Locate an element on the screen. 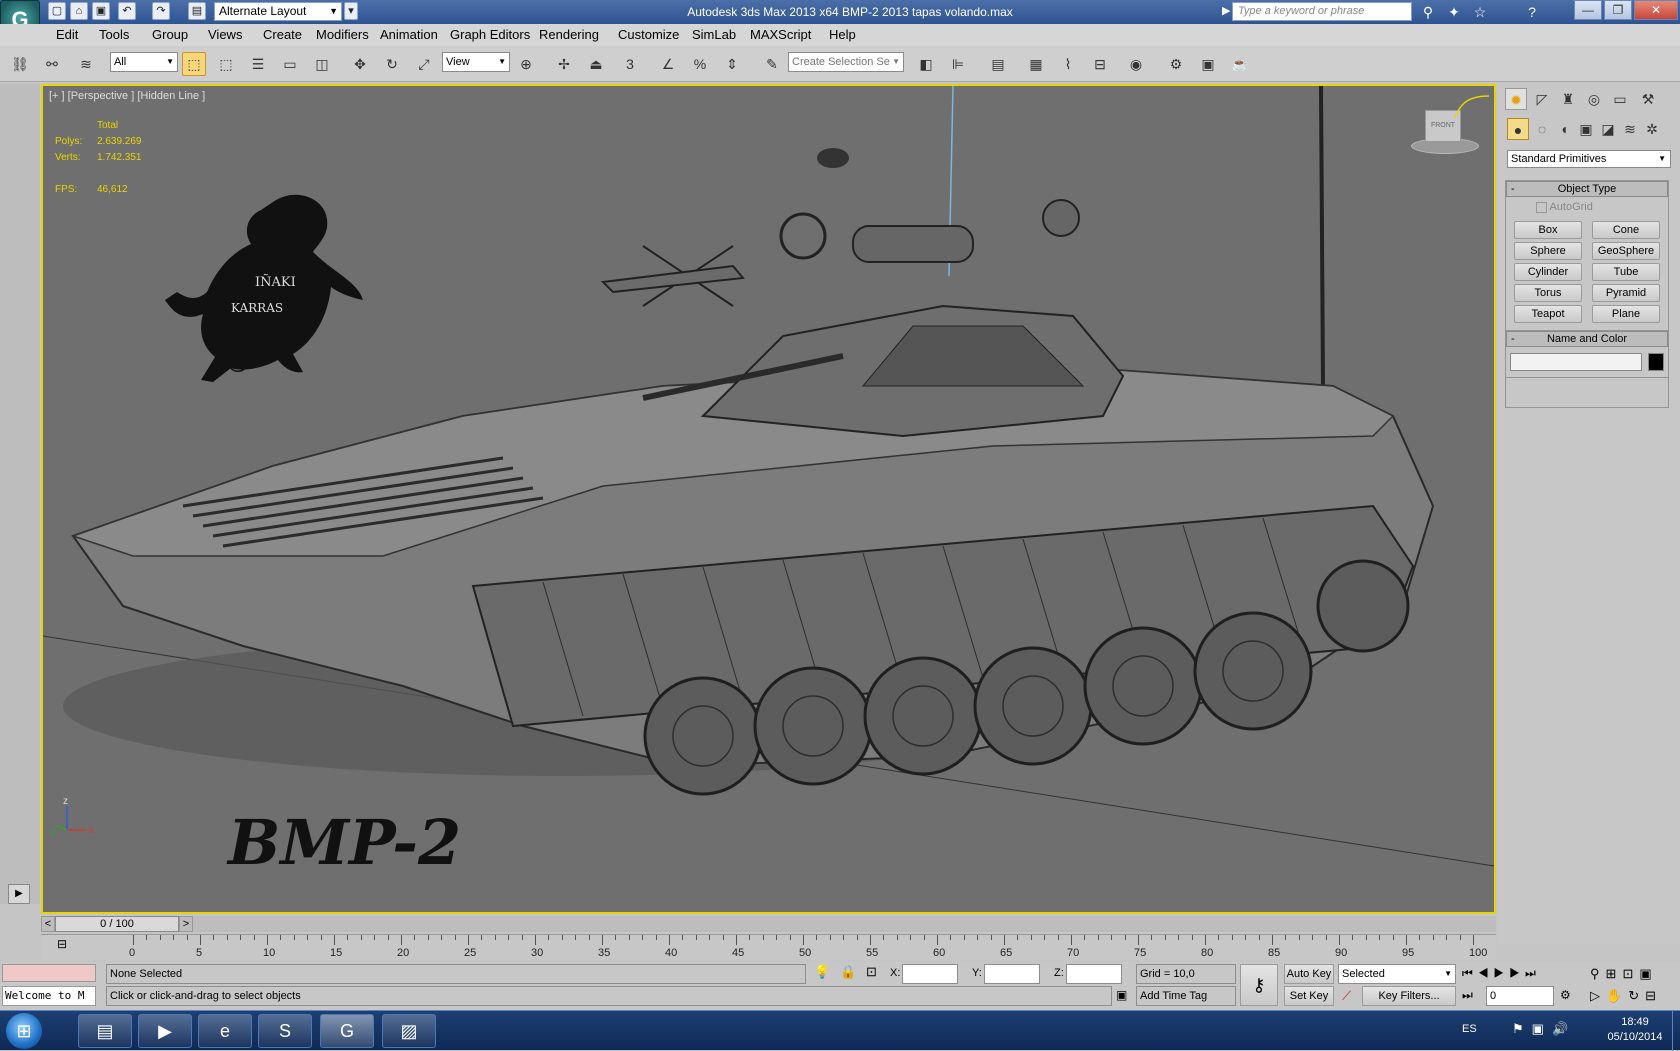 This screenshot has width=1680, height=1051. save-file-icon: ▣ is located at coordinates (101, 11).